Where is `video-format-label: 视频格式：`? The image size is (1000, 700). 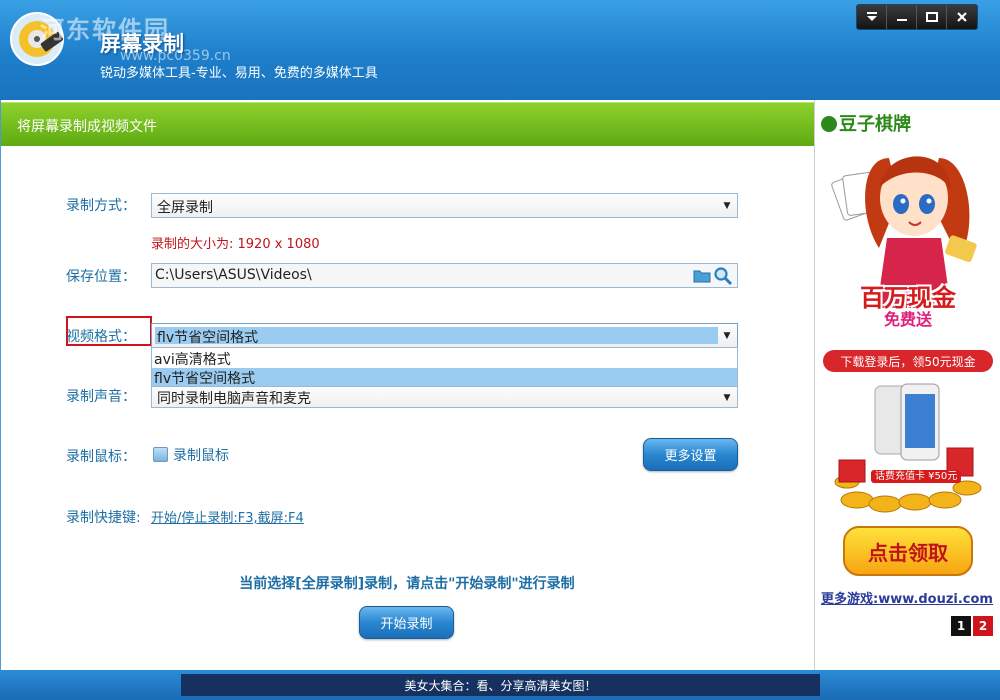 video-format-label: 视频格式： is located at coordinates (101, 337).